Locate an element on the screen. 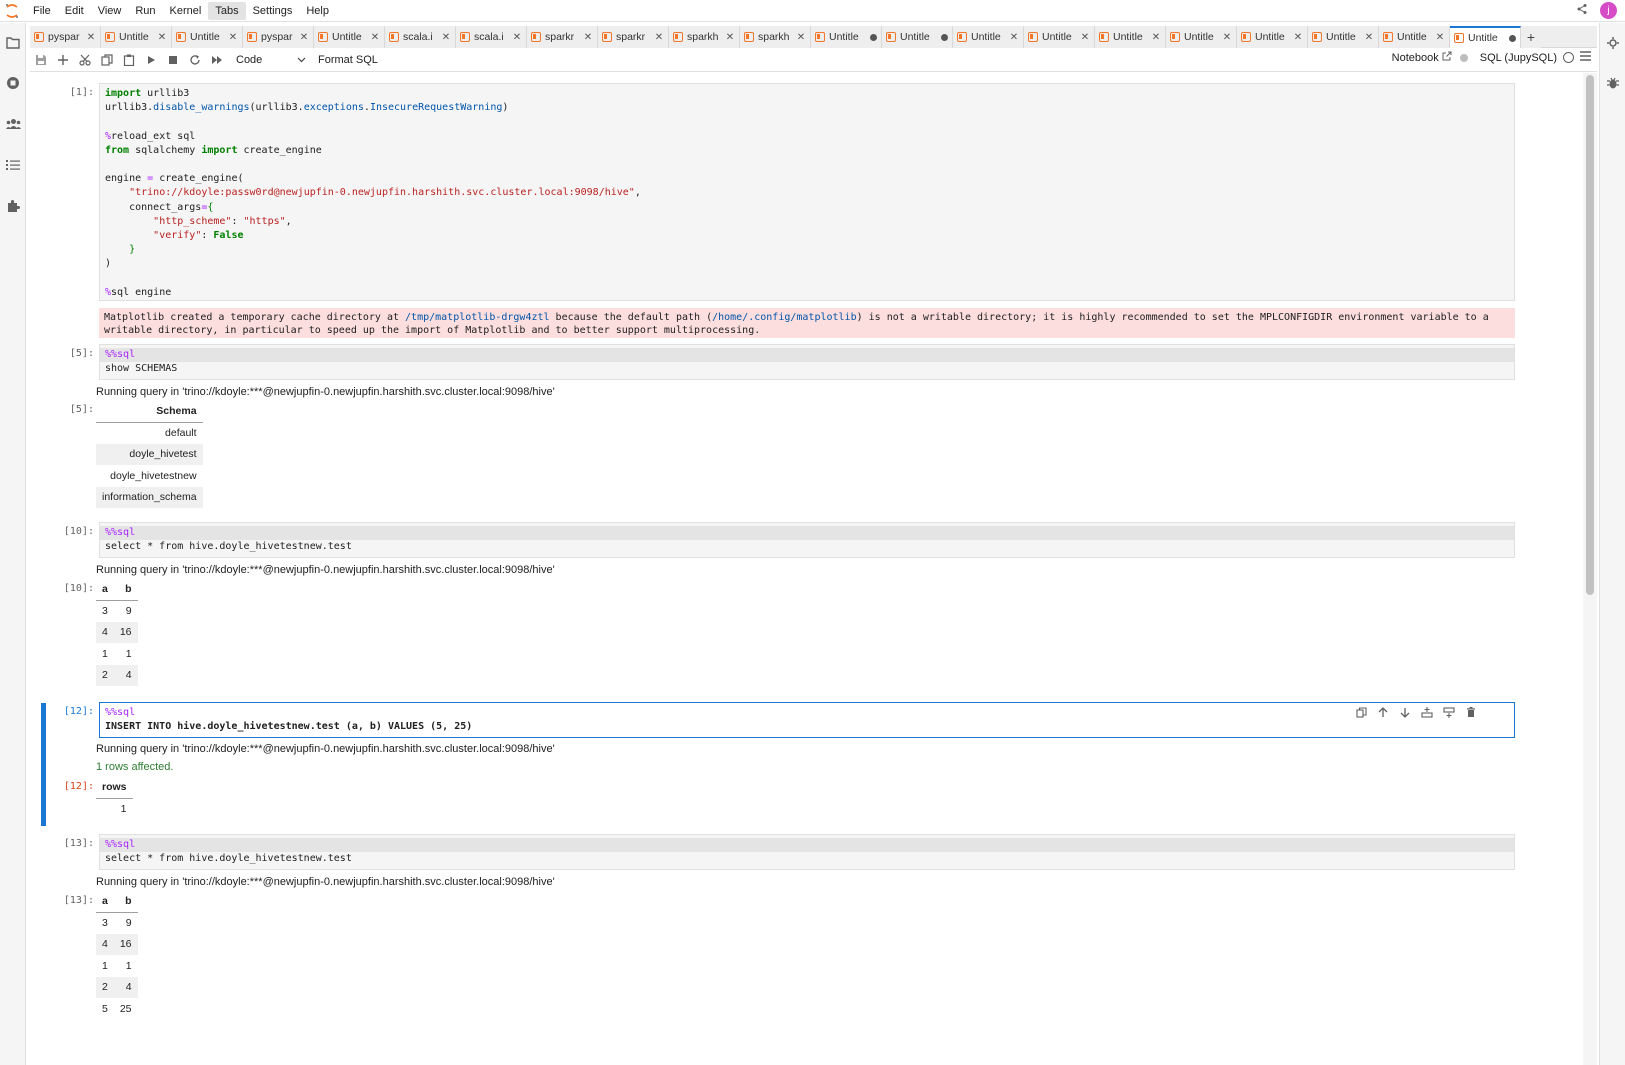 The height and width of the screenshot is (1065, 1625). duplicate-cell-icon is located at coordinates (1361, 712).